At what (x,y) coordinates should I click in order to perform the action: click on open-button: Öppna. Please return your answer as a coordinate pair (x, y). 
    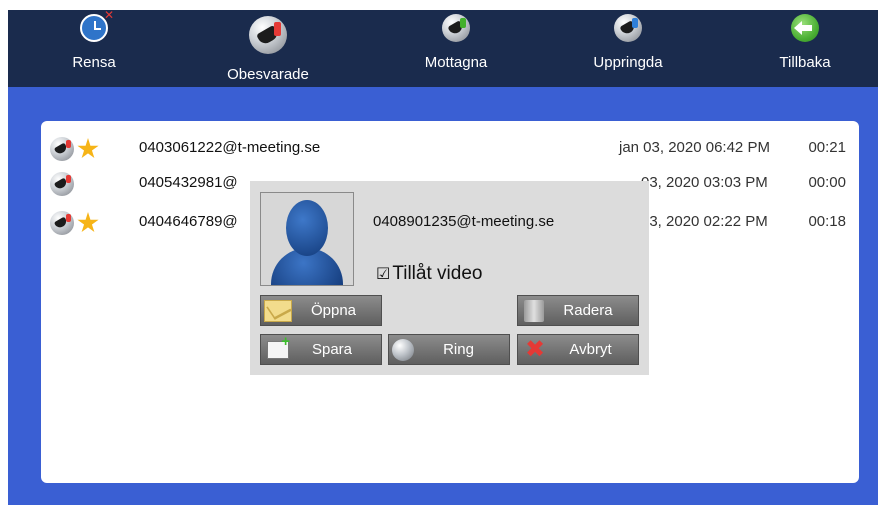
    Looking at the image, I should click on (321, 310).